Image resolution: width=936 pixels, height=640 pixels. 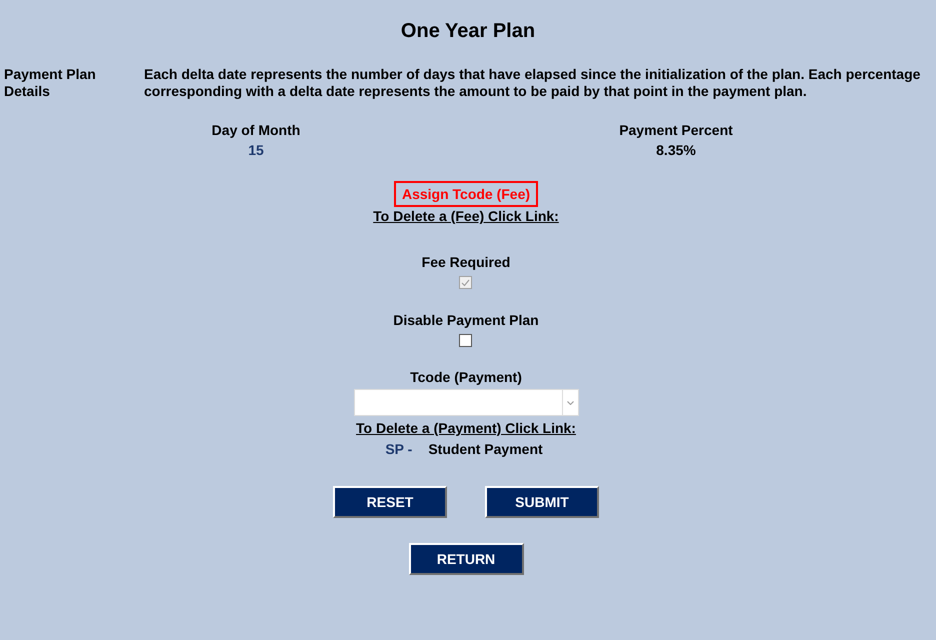 What do you see at coordinates (466, 377) in the screenshot?
I see `select-label: Tcode (Payment)` at bounding box center [466, 377].